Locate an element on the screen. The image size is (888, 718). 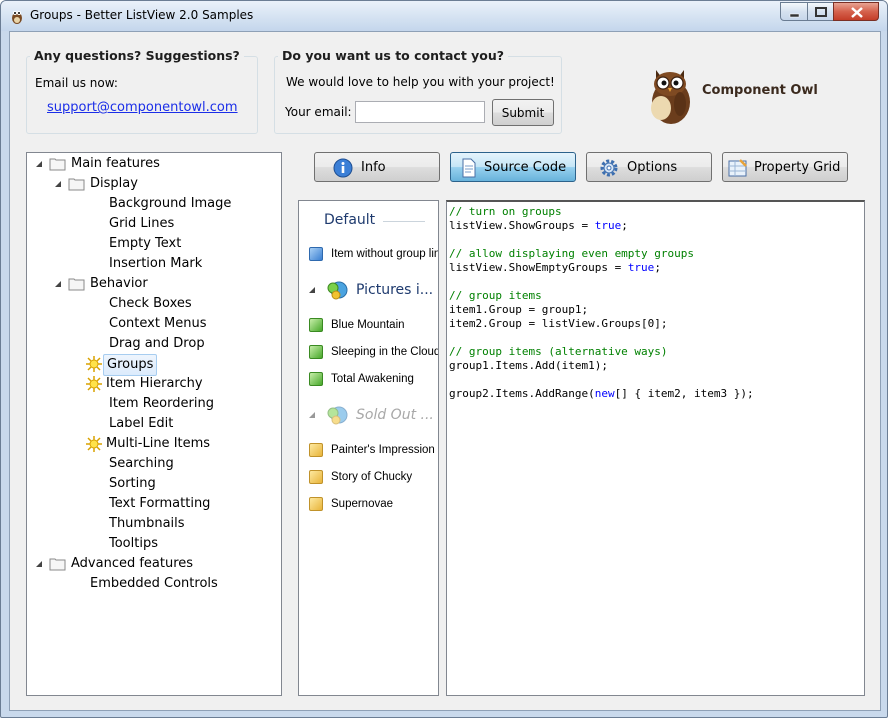
email-us-label: Email us now: is located at coordinates (76, 83).